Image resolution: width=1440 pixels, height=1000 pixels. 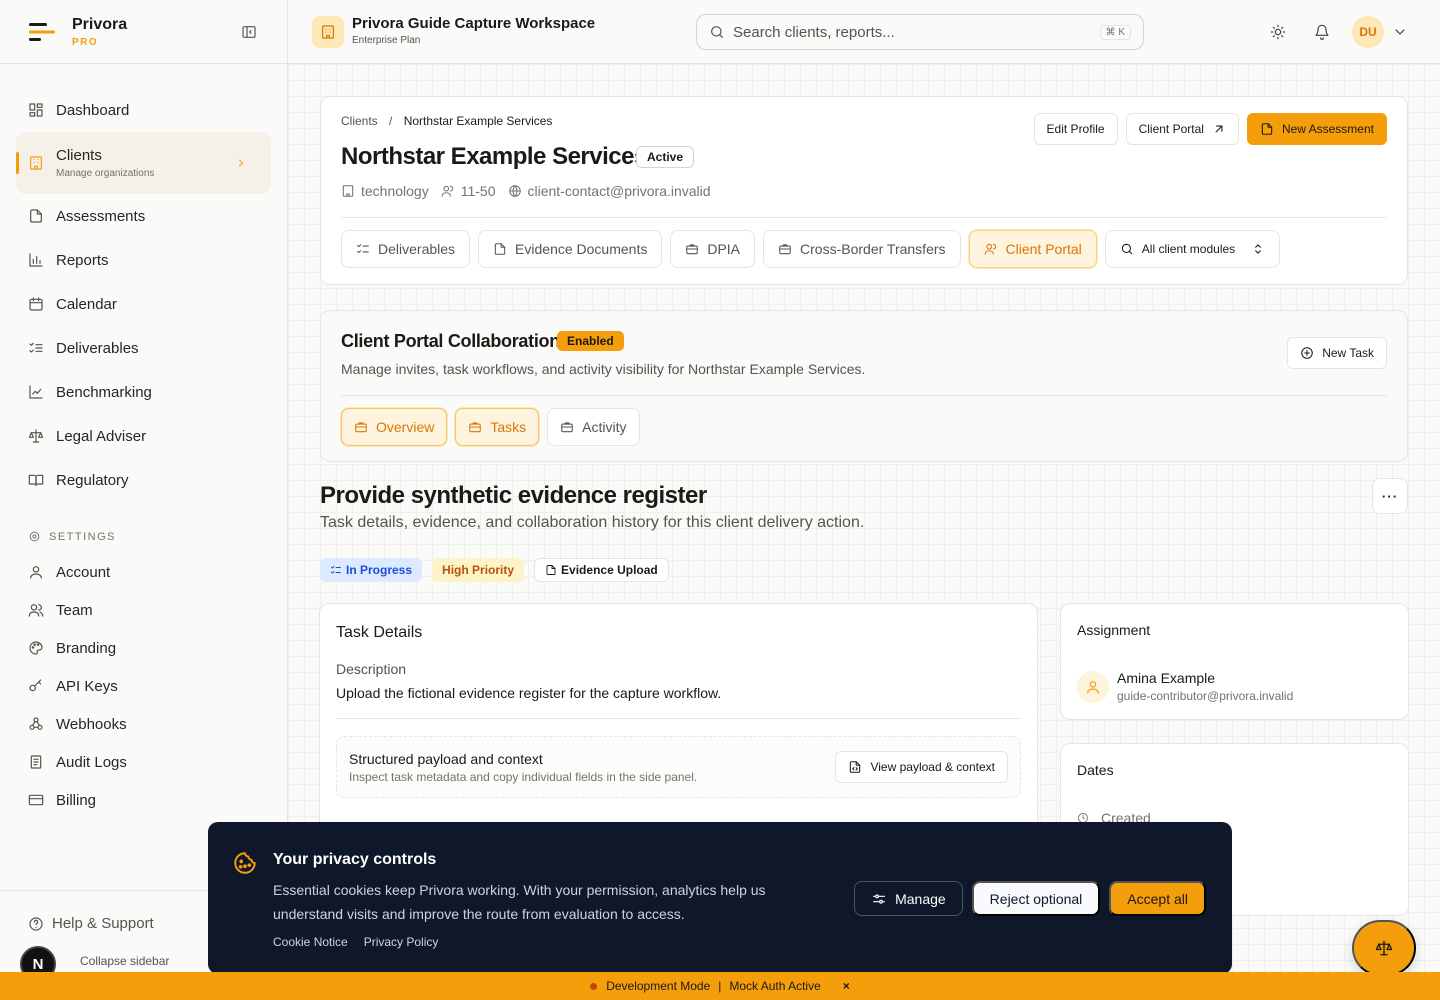 I want to click on client-portal-button: Client Portal, so click(x=1182, y=129).